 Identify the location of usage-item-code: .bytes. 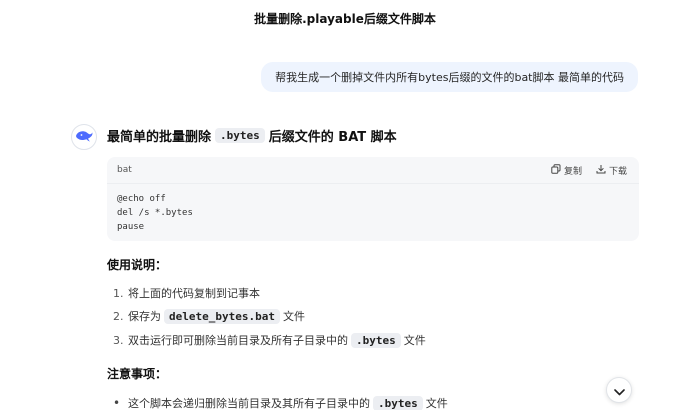
(376, 340).